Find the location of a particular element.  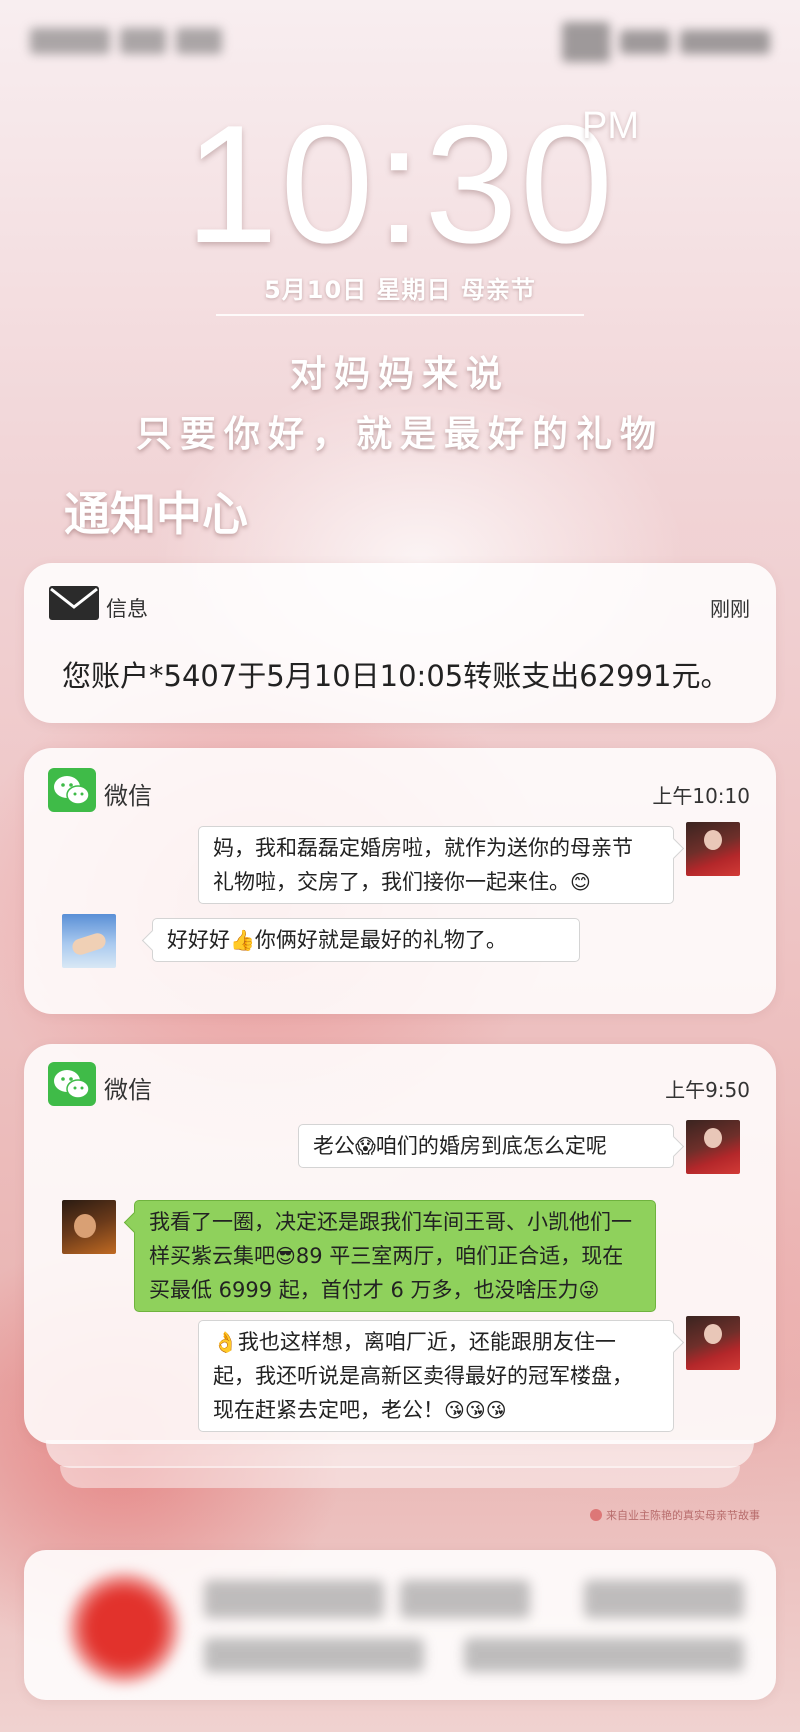

lockscreen-clock: 10:30 is located at coordinates (400, 184).